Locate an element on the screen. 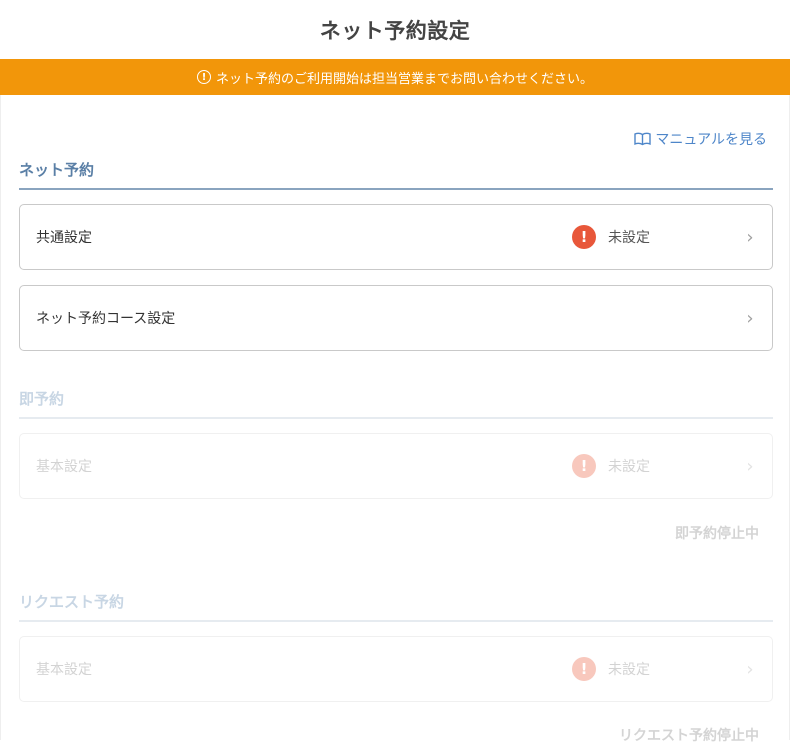 Image resolution: width=790 pixels, height=745 pixels. course-settings-row: ネット予約コース設定 › is located at coordinates (396, 318).